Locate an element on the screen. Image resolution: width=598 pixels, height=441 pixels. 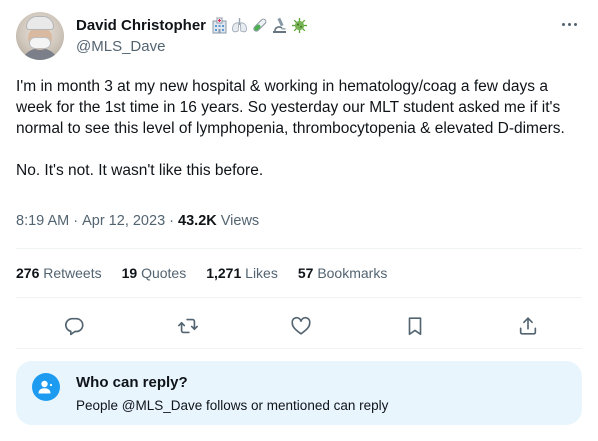
tweet-meta: 8:19 AM · Apr 12, 2023 · 43.2K Views is located at coordinates (137, 221).